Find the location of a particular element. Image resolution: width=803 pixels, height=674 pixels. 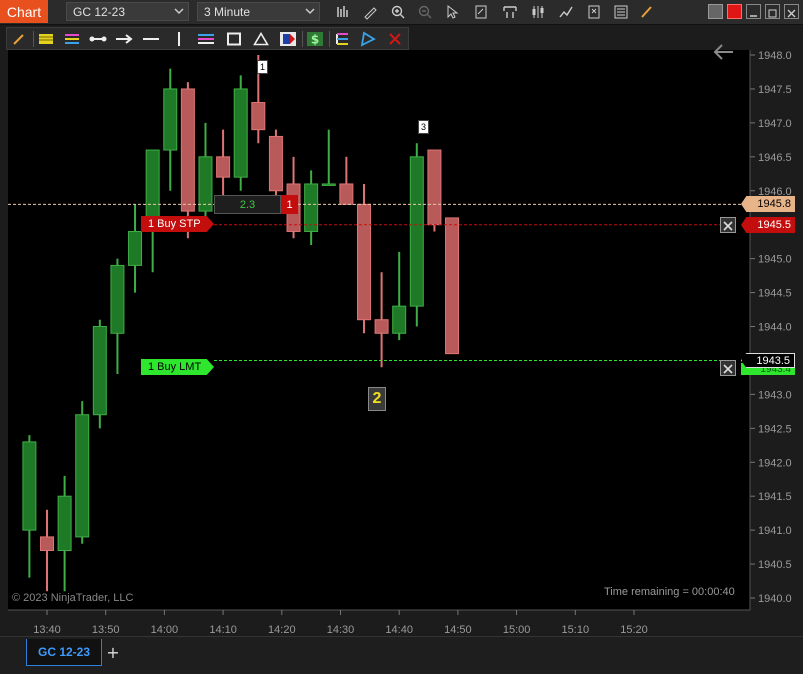

dollar-icon: $ is located at coordinates (315, 39).